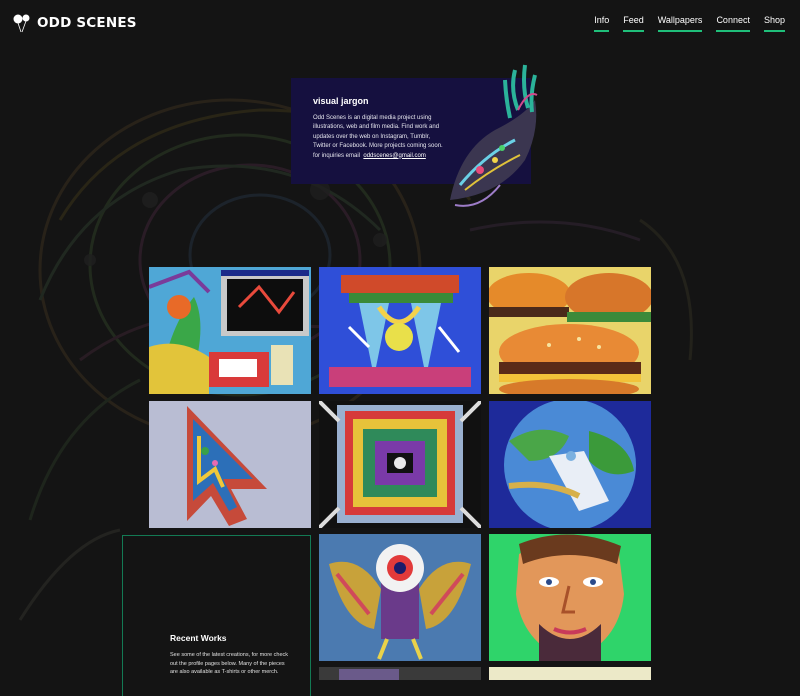 The image size is (800, 696). I want to click on gallery-item-earth-bag, so click(570, 464).